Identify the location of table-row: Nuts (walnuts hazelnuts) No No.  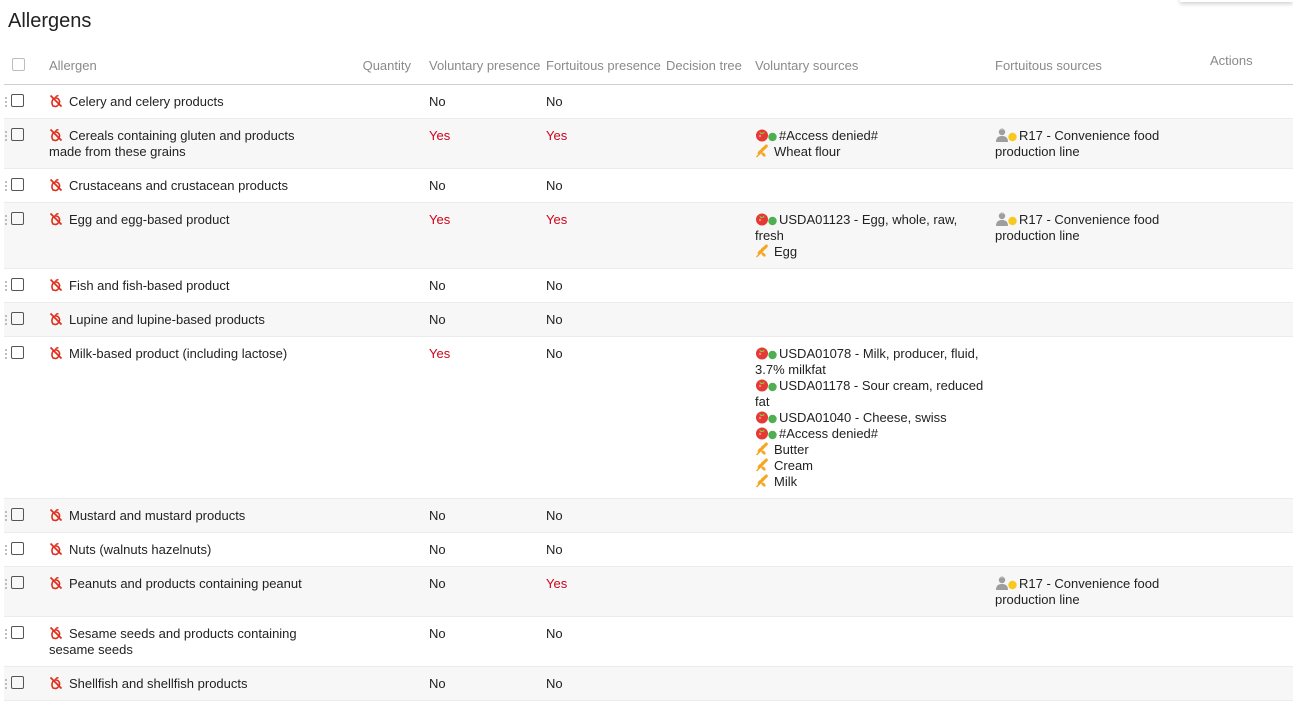
(648, 549).